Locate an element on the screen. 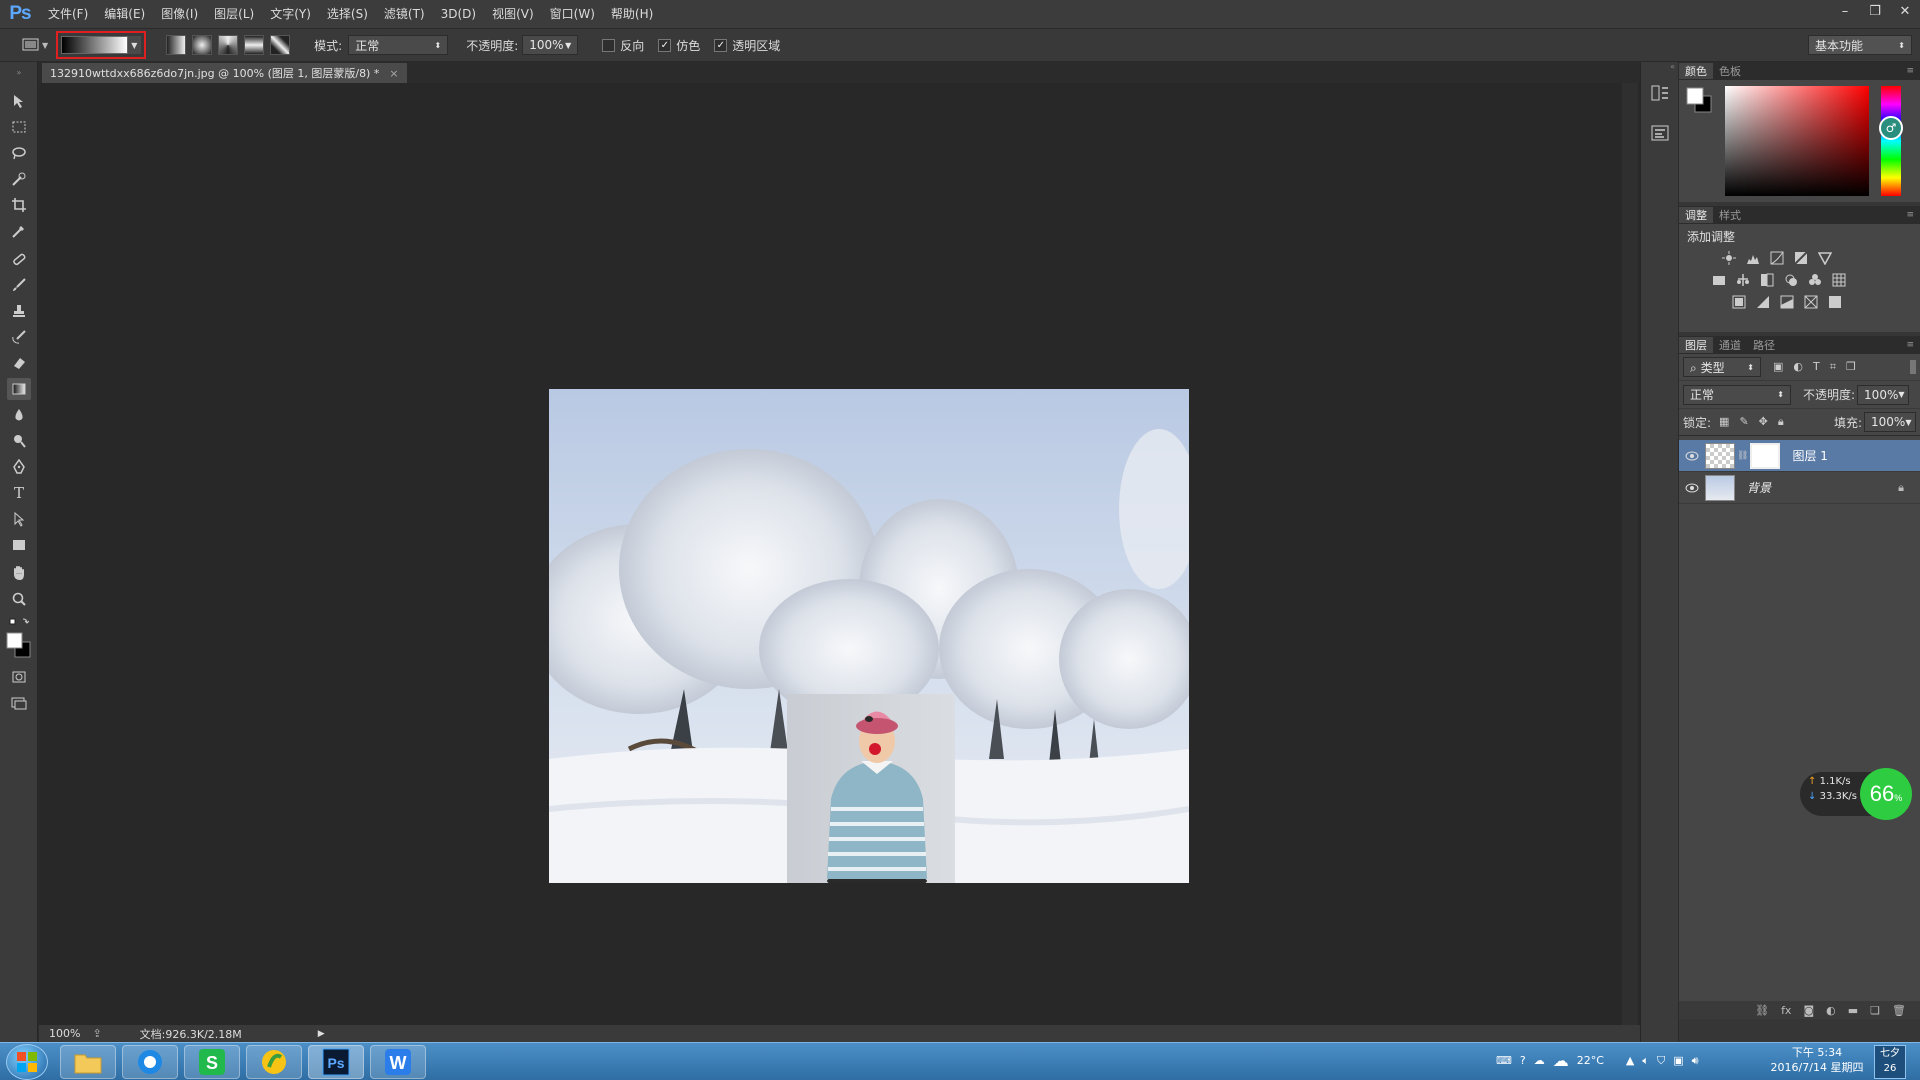 This screenshot has width=1920, height=1080. opacity-chevron-icon: ▼ is located at coordinates (568, 45).